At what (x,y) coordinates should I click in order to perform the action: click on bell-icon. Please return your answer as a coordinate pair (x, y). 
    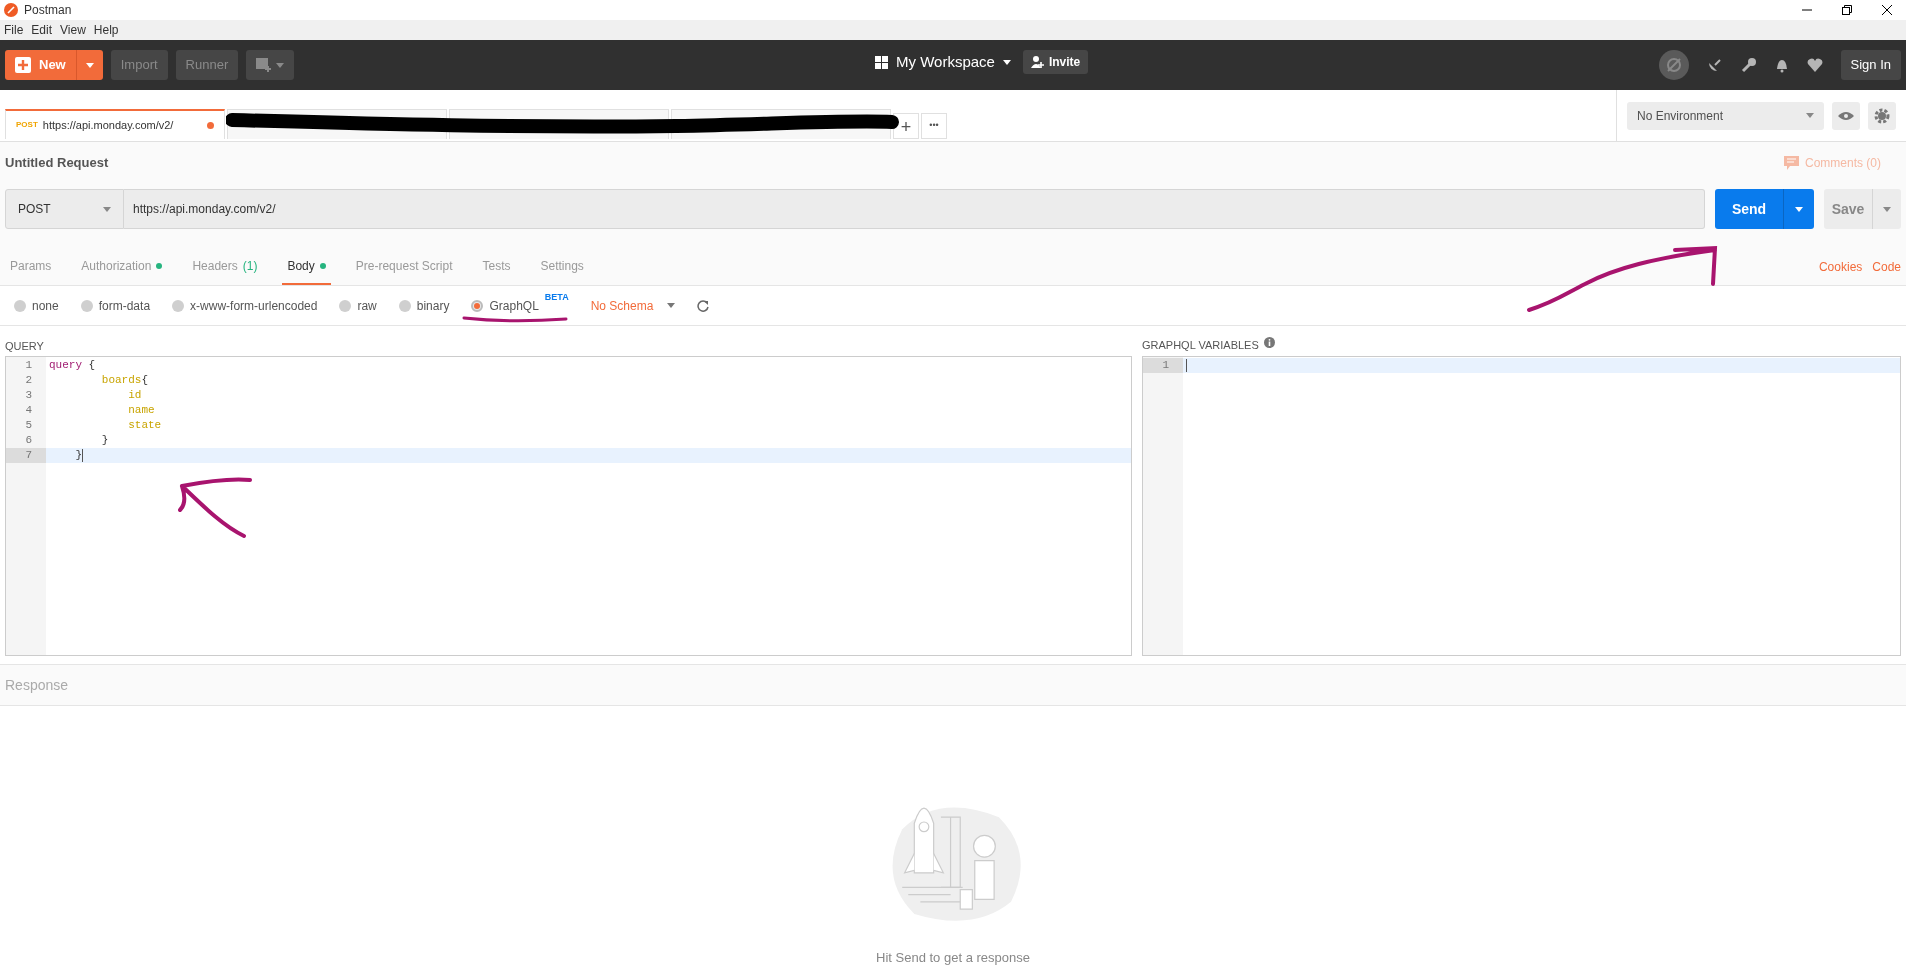
    Looking at the image, I should click on (1781, 65).